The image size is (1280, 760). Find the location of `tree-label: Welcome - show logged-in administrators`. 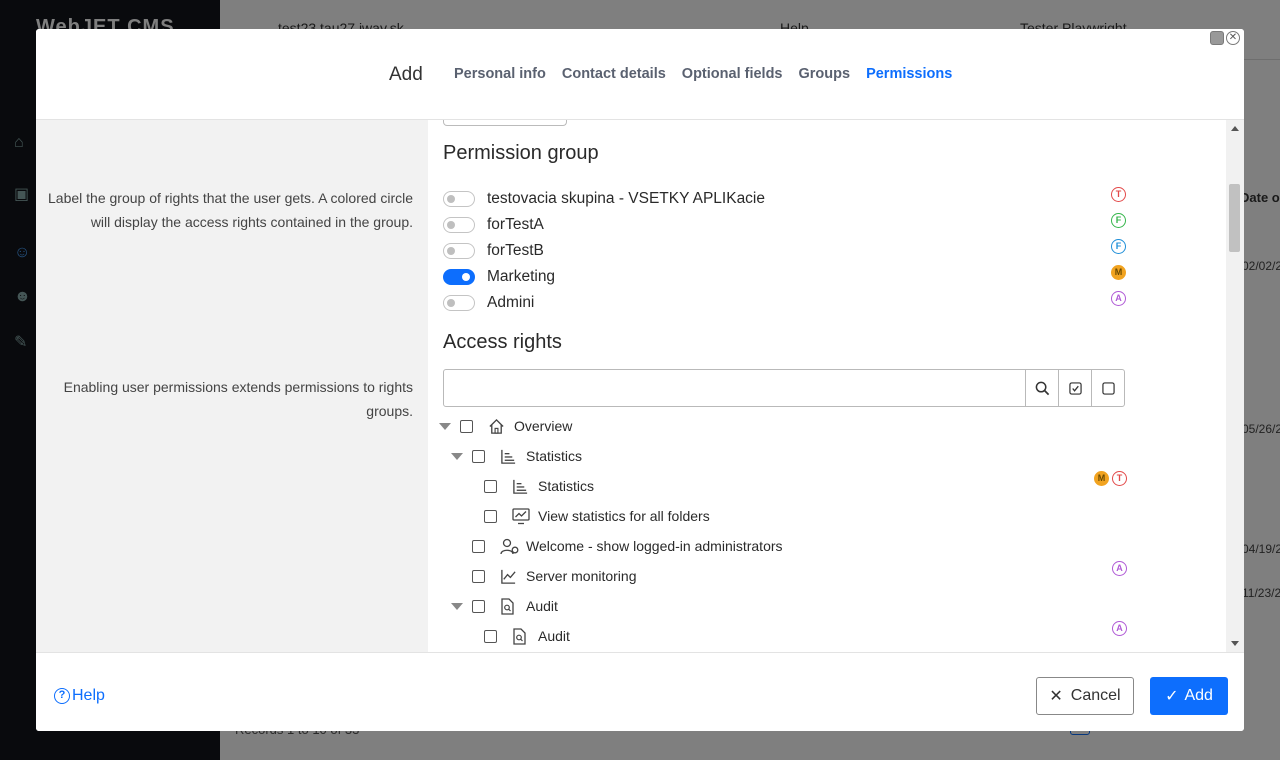

tree-label: Welcome - show logged-in administrators is located at coordinates (654, 546).